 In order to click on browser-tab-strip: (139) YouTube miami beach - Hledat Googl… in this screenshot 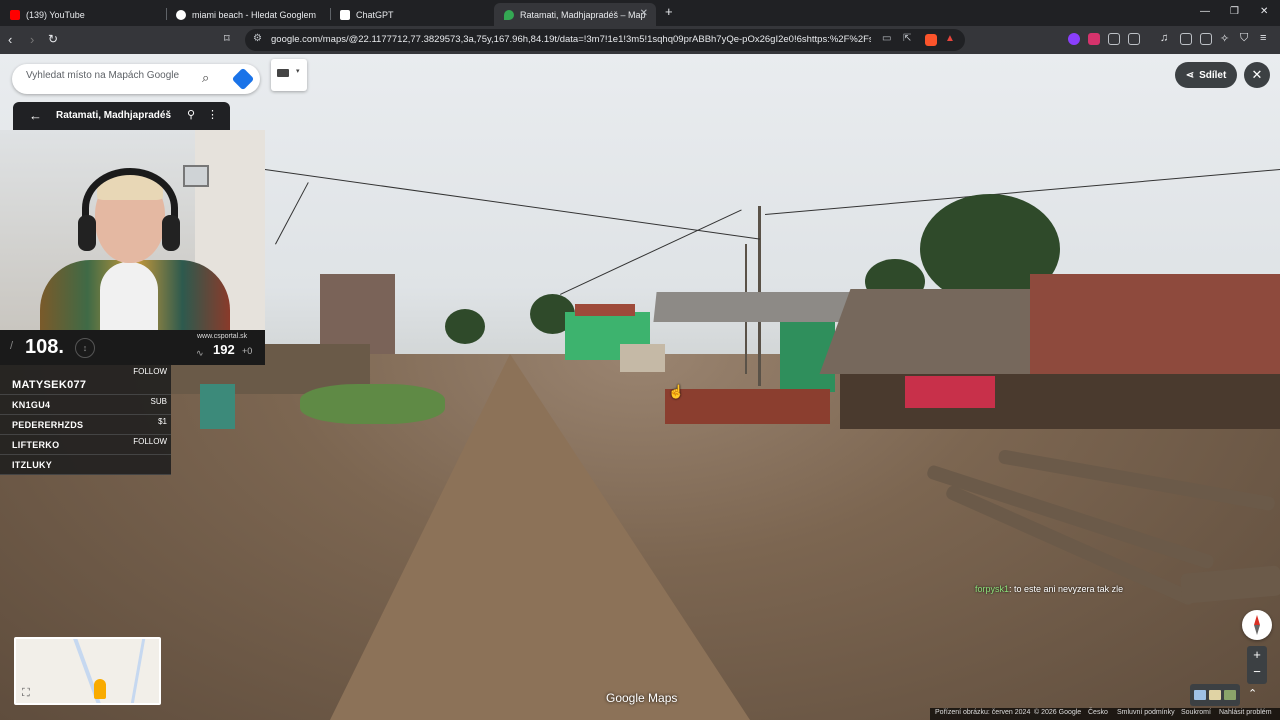, I will do `click(640, 13)`.